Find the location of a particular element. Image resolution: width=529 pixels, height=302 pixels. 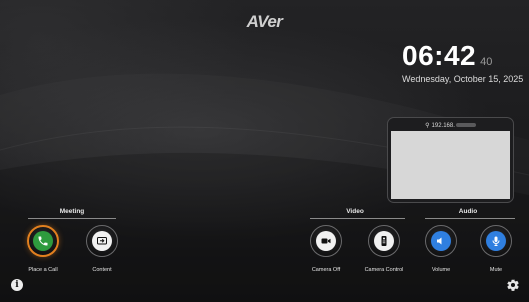

place-call-button is located at coordinates (43, 241).